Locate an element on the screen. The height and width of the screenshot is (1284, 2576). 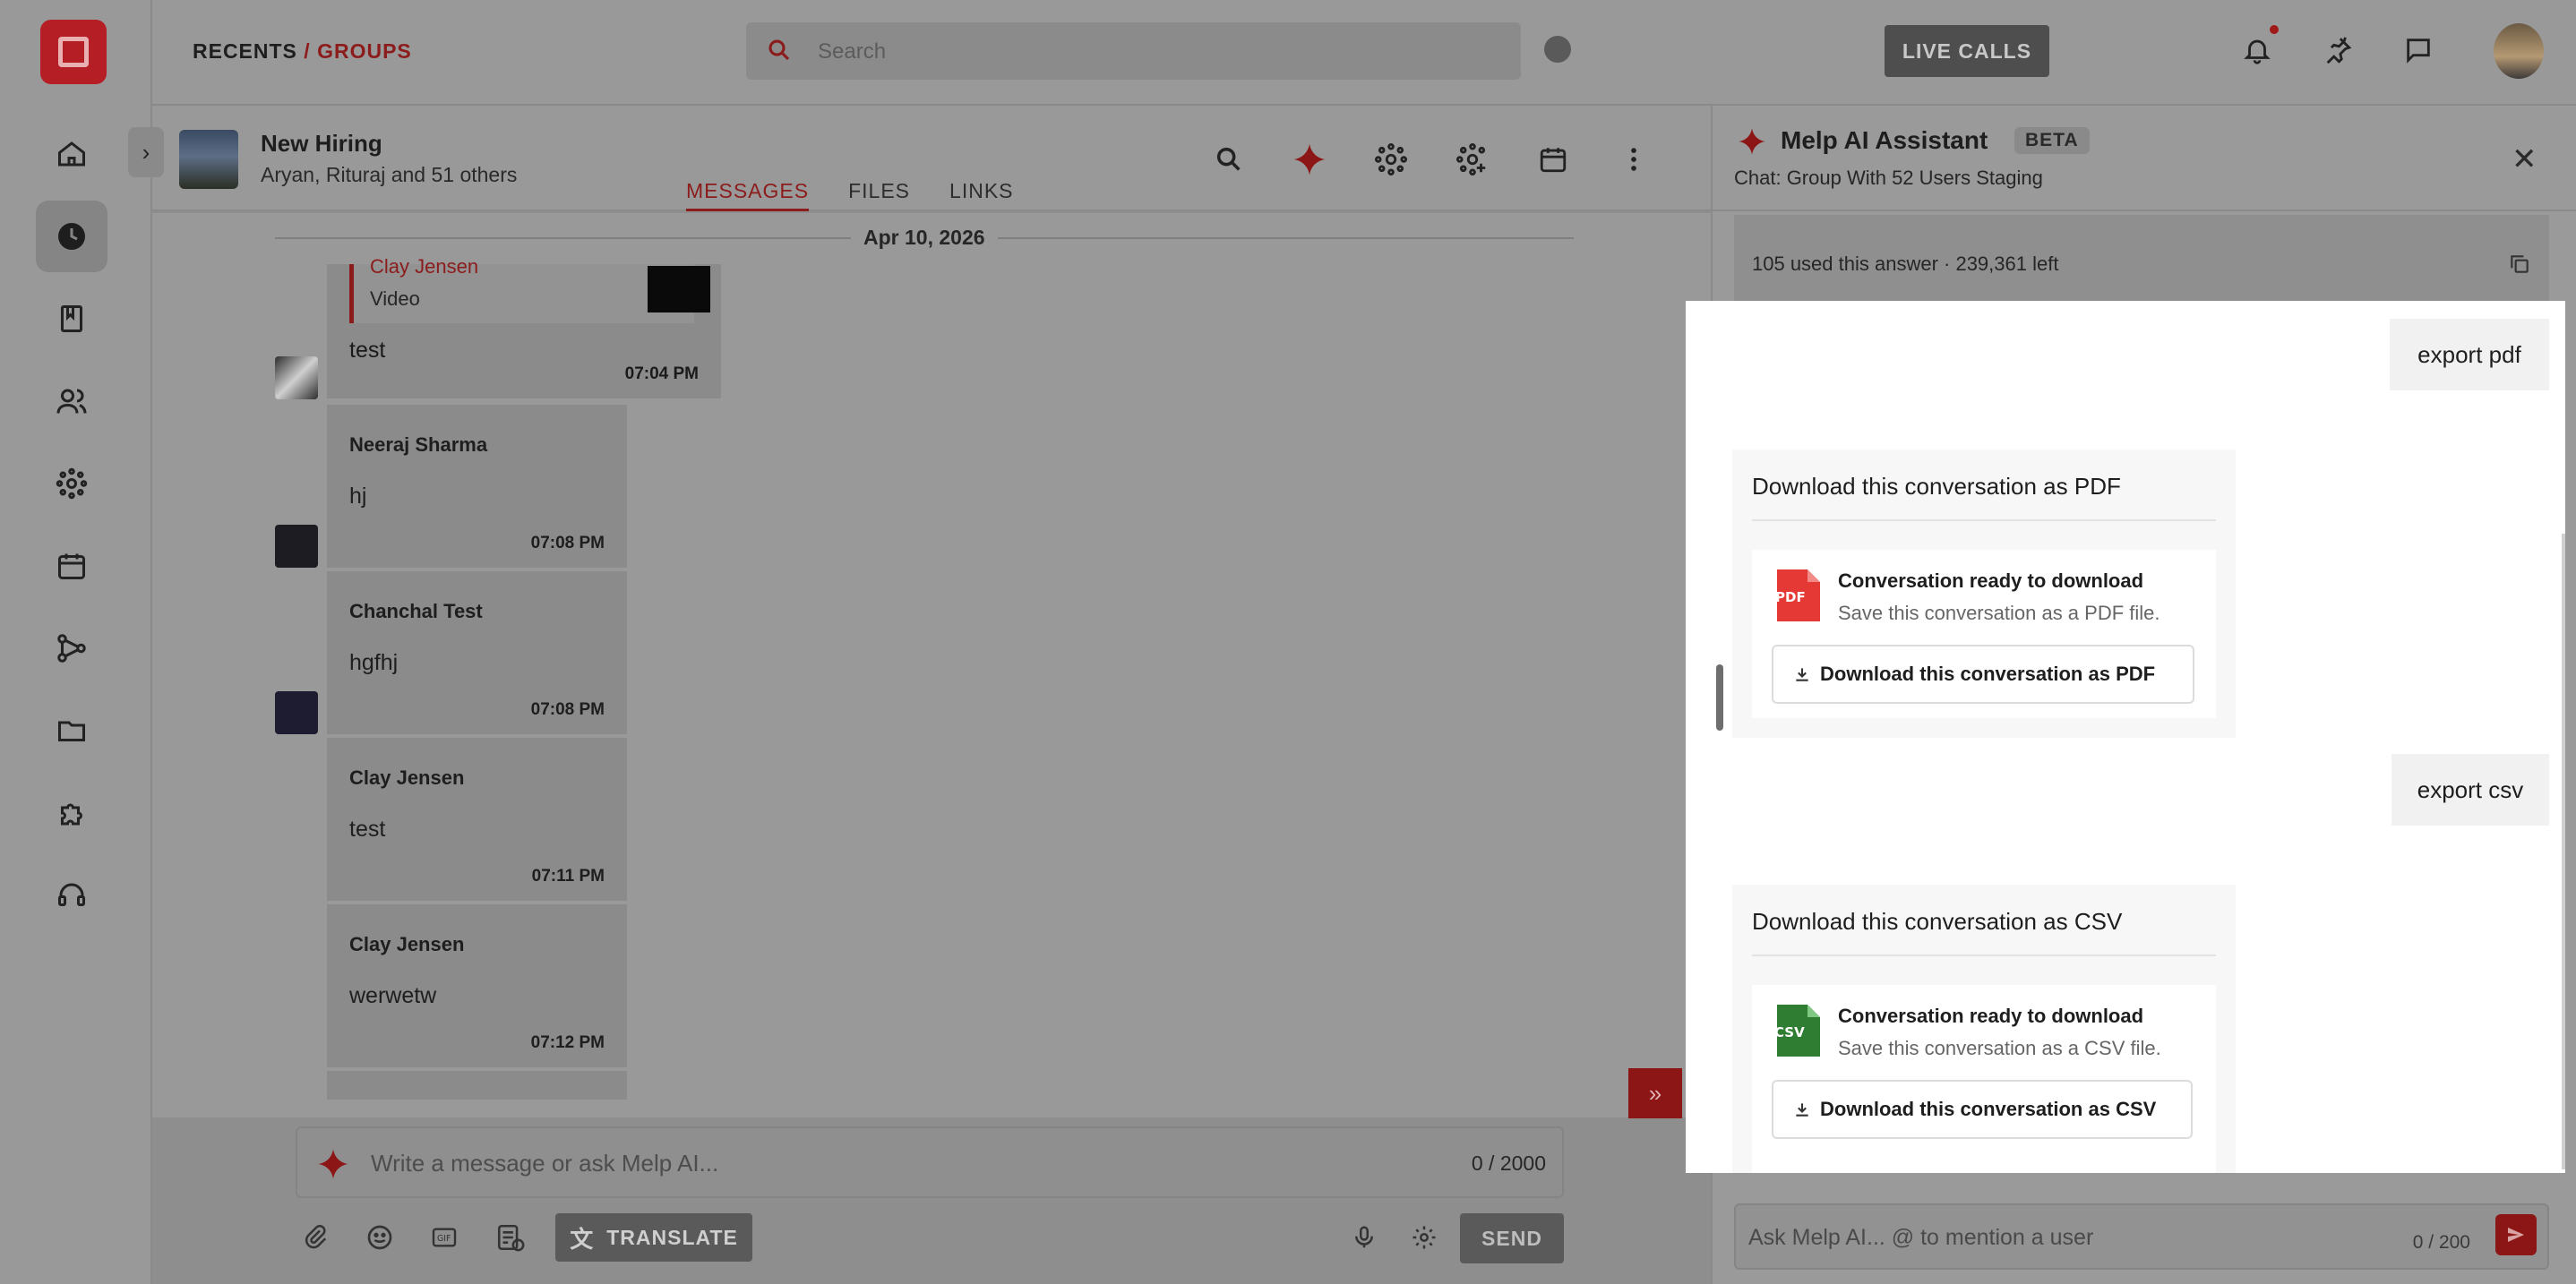
attachment-icon is located at coordinates (315, 1237).